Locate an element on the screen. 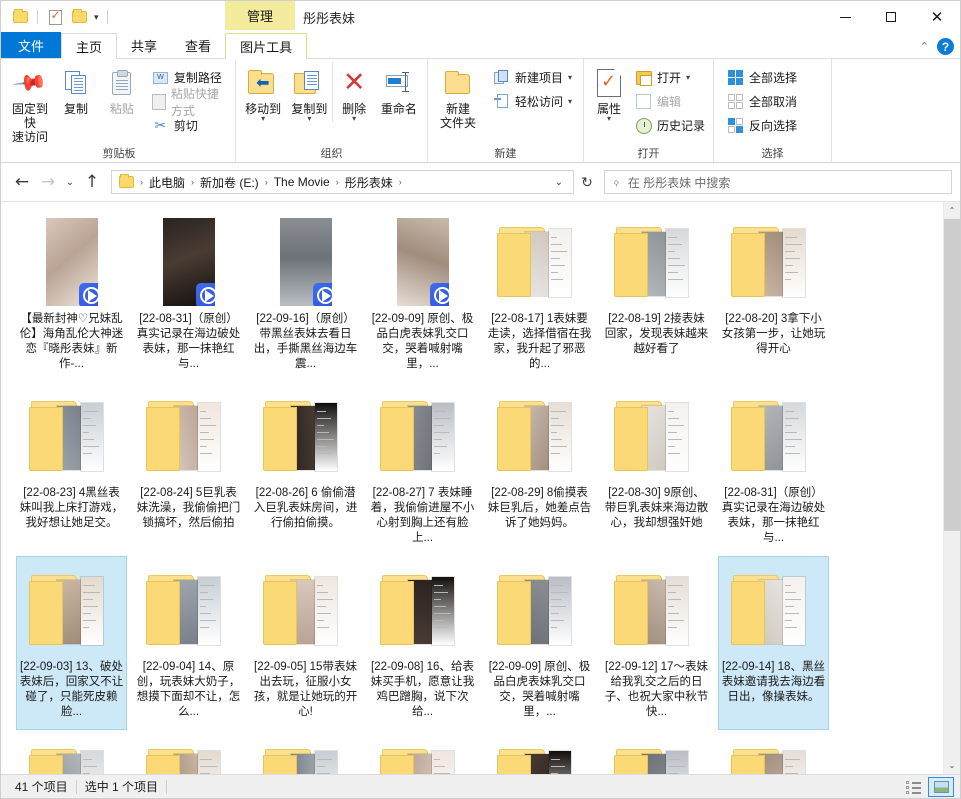 This screenshot has width=961, height=799. copy-to-button: 复制到 ▾ is located at coordinates (309, 92).